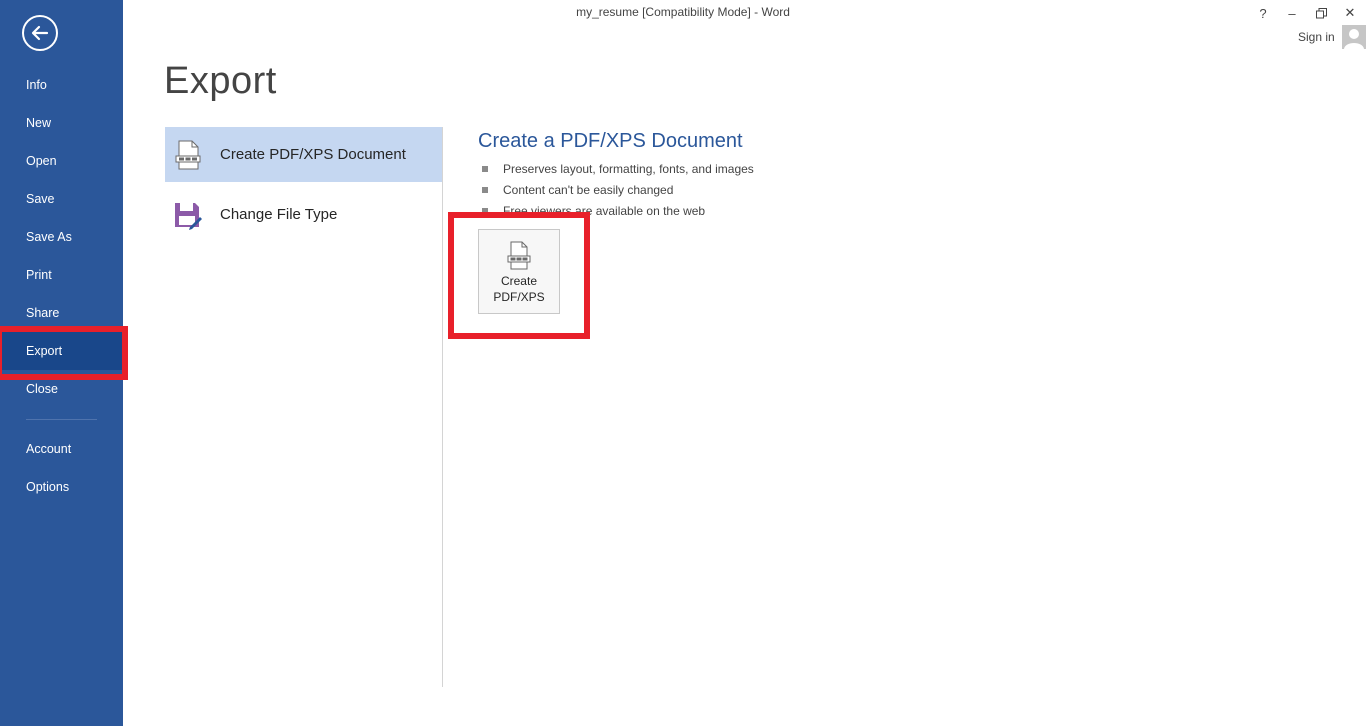 The image size is (1366, 726). What do you see at coordinates (61, 487) in the screenshot?
I see `nav-item-options: Options` at bounding box center [61, 487].